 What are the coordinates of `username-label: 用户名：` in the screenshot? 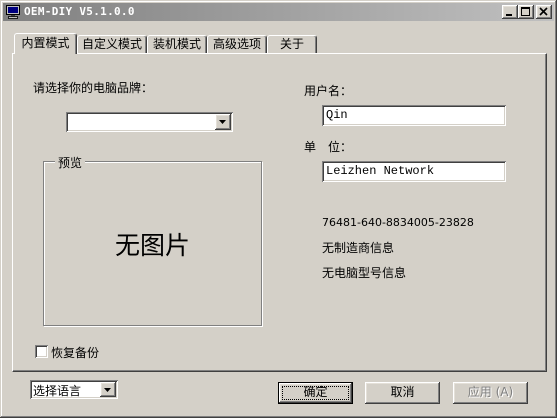 It's located at (328, 91).